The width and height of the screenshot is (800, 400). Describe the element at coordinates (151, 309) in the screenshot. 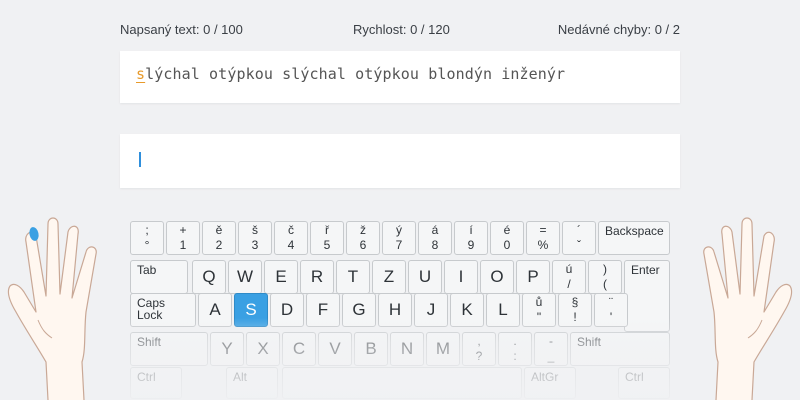

I see `key-caps-lock-label: Caps Lock` at that location.